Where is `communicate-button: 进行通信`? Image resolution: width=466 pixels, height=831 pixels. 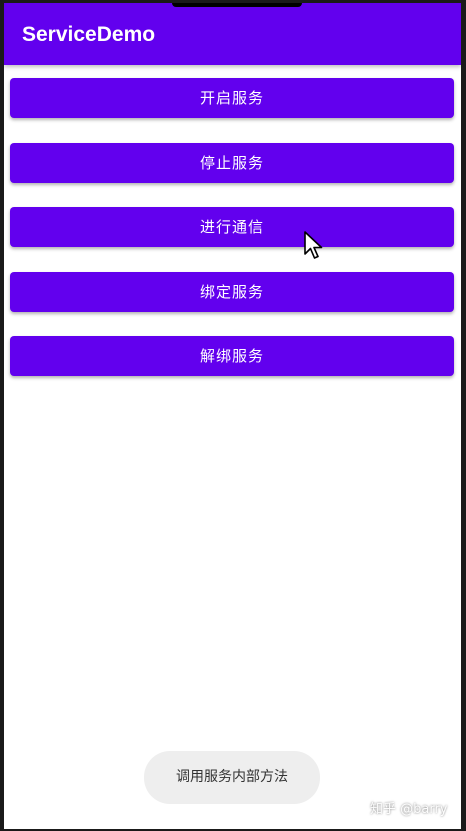 communicate-button: 进行通信 is located at coordinates (232, 227).